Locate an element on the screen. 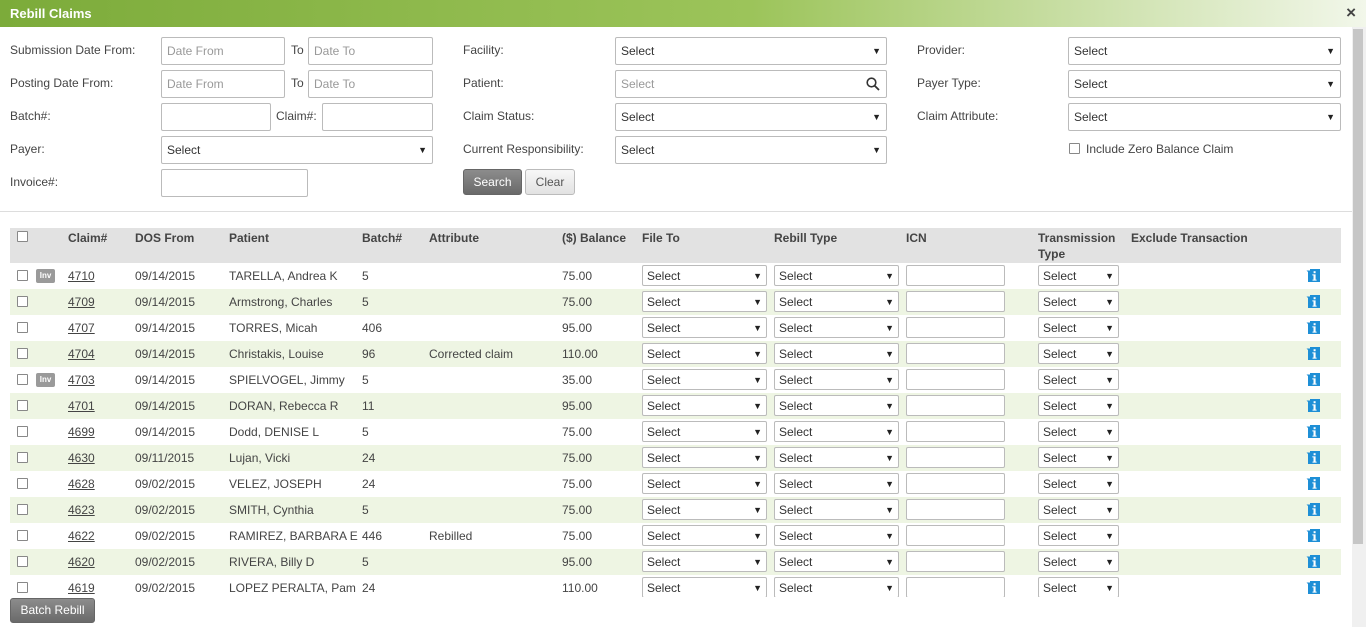 The image size is (1366, 627). search-button: Search is located at coordinates (492, 182).